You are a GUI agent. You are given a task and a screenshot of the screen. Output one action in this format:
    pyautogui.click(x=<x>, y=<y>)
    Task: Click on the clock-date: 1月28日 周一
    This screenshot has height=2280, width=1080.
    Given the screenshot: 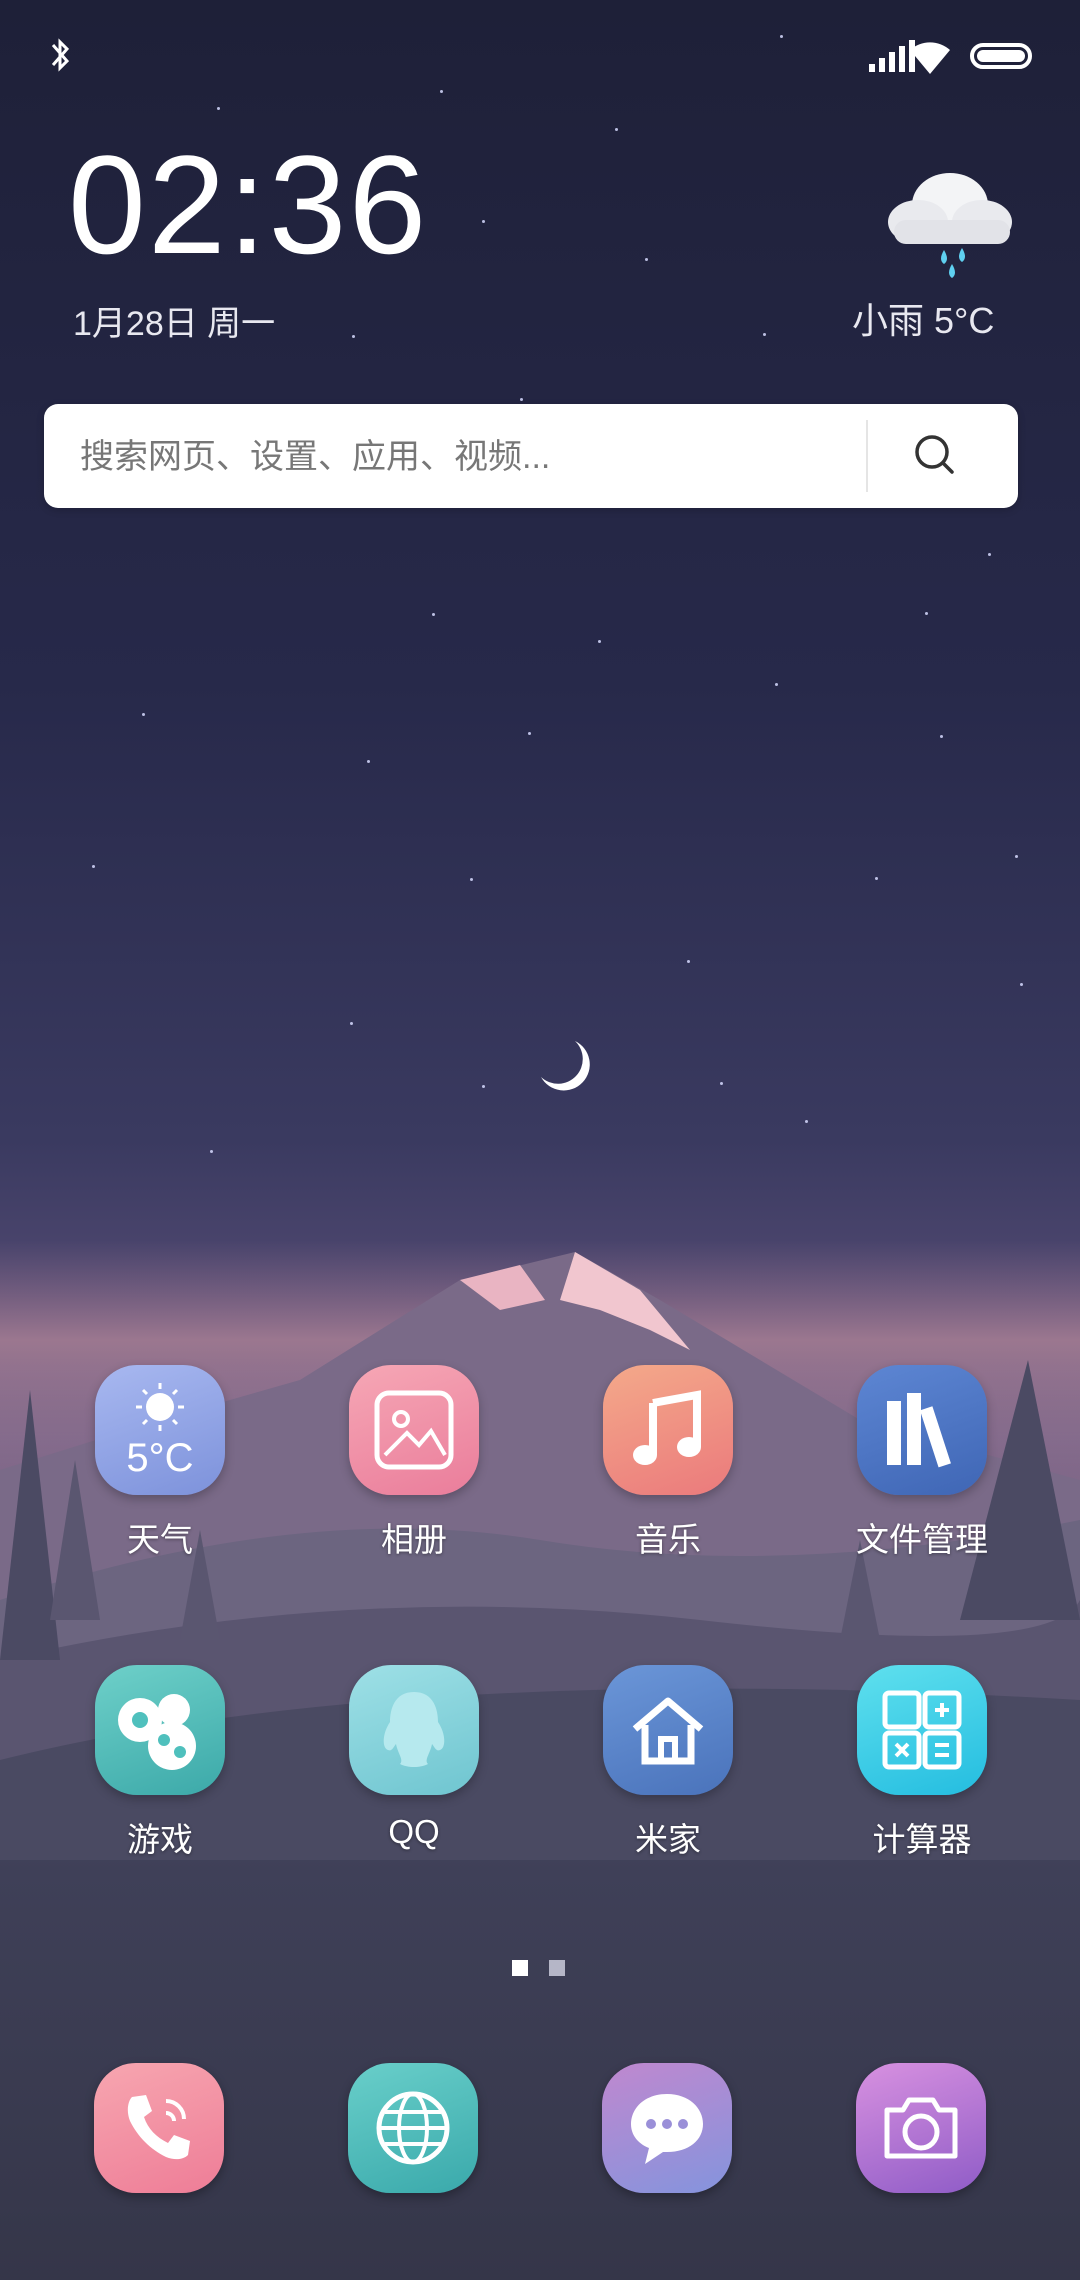 What is the action you would take?
    pyautogui.click(x=174, y=320)
    